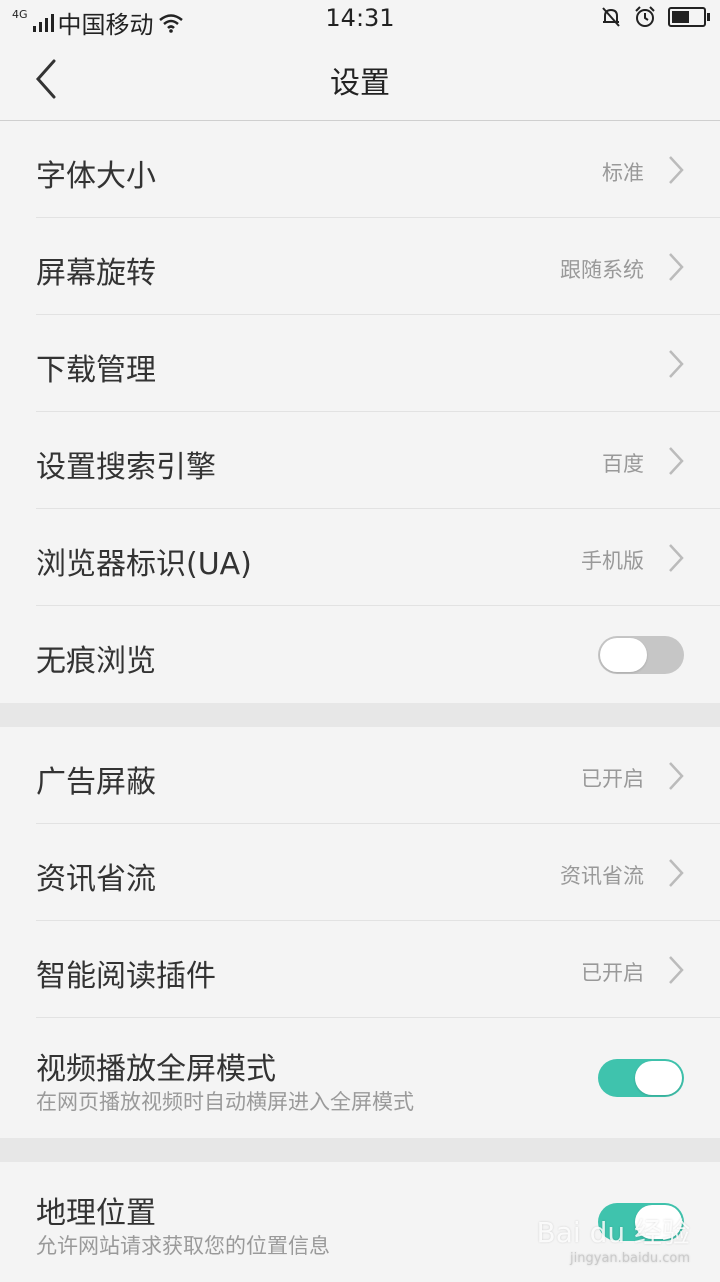  I want to click on setting-row-data-saver: 资讯省流 资讯省流, so click(360, 872).